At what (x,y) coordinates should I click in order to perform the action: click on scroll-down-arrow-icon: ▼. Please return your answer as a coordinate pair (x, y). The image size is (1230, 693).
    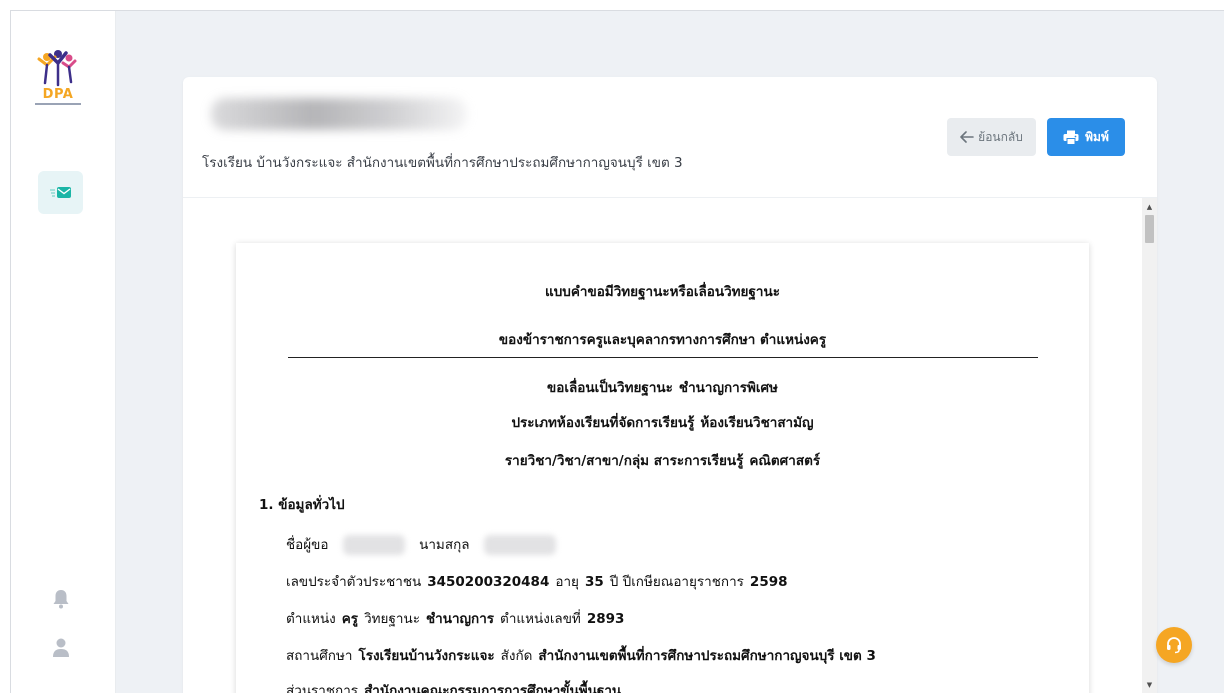
    Looking at the image, I should click on (1149, 685).